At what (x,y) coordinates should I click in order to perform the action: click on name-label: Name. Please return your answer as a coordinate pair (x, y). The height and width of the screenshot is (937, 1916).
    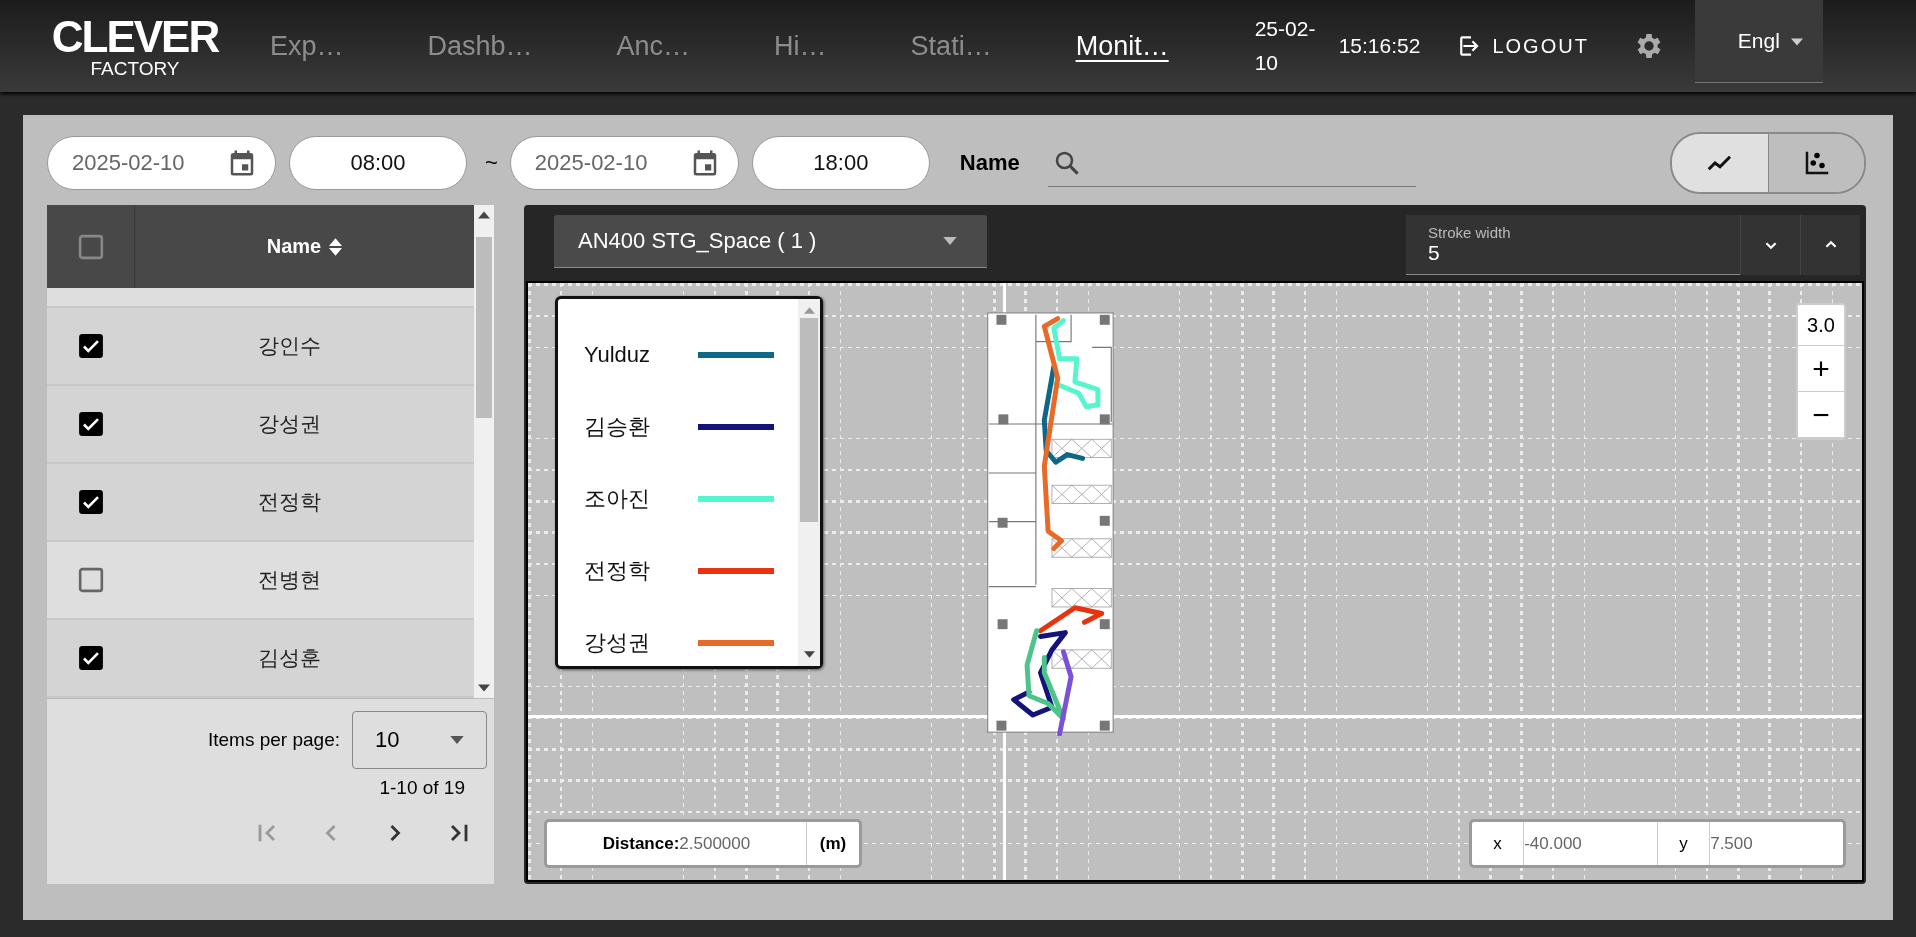
    Looking at the image, I should click on (989, 163).